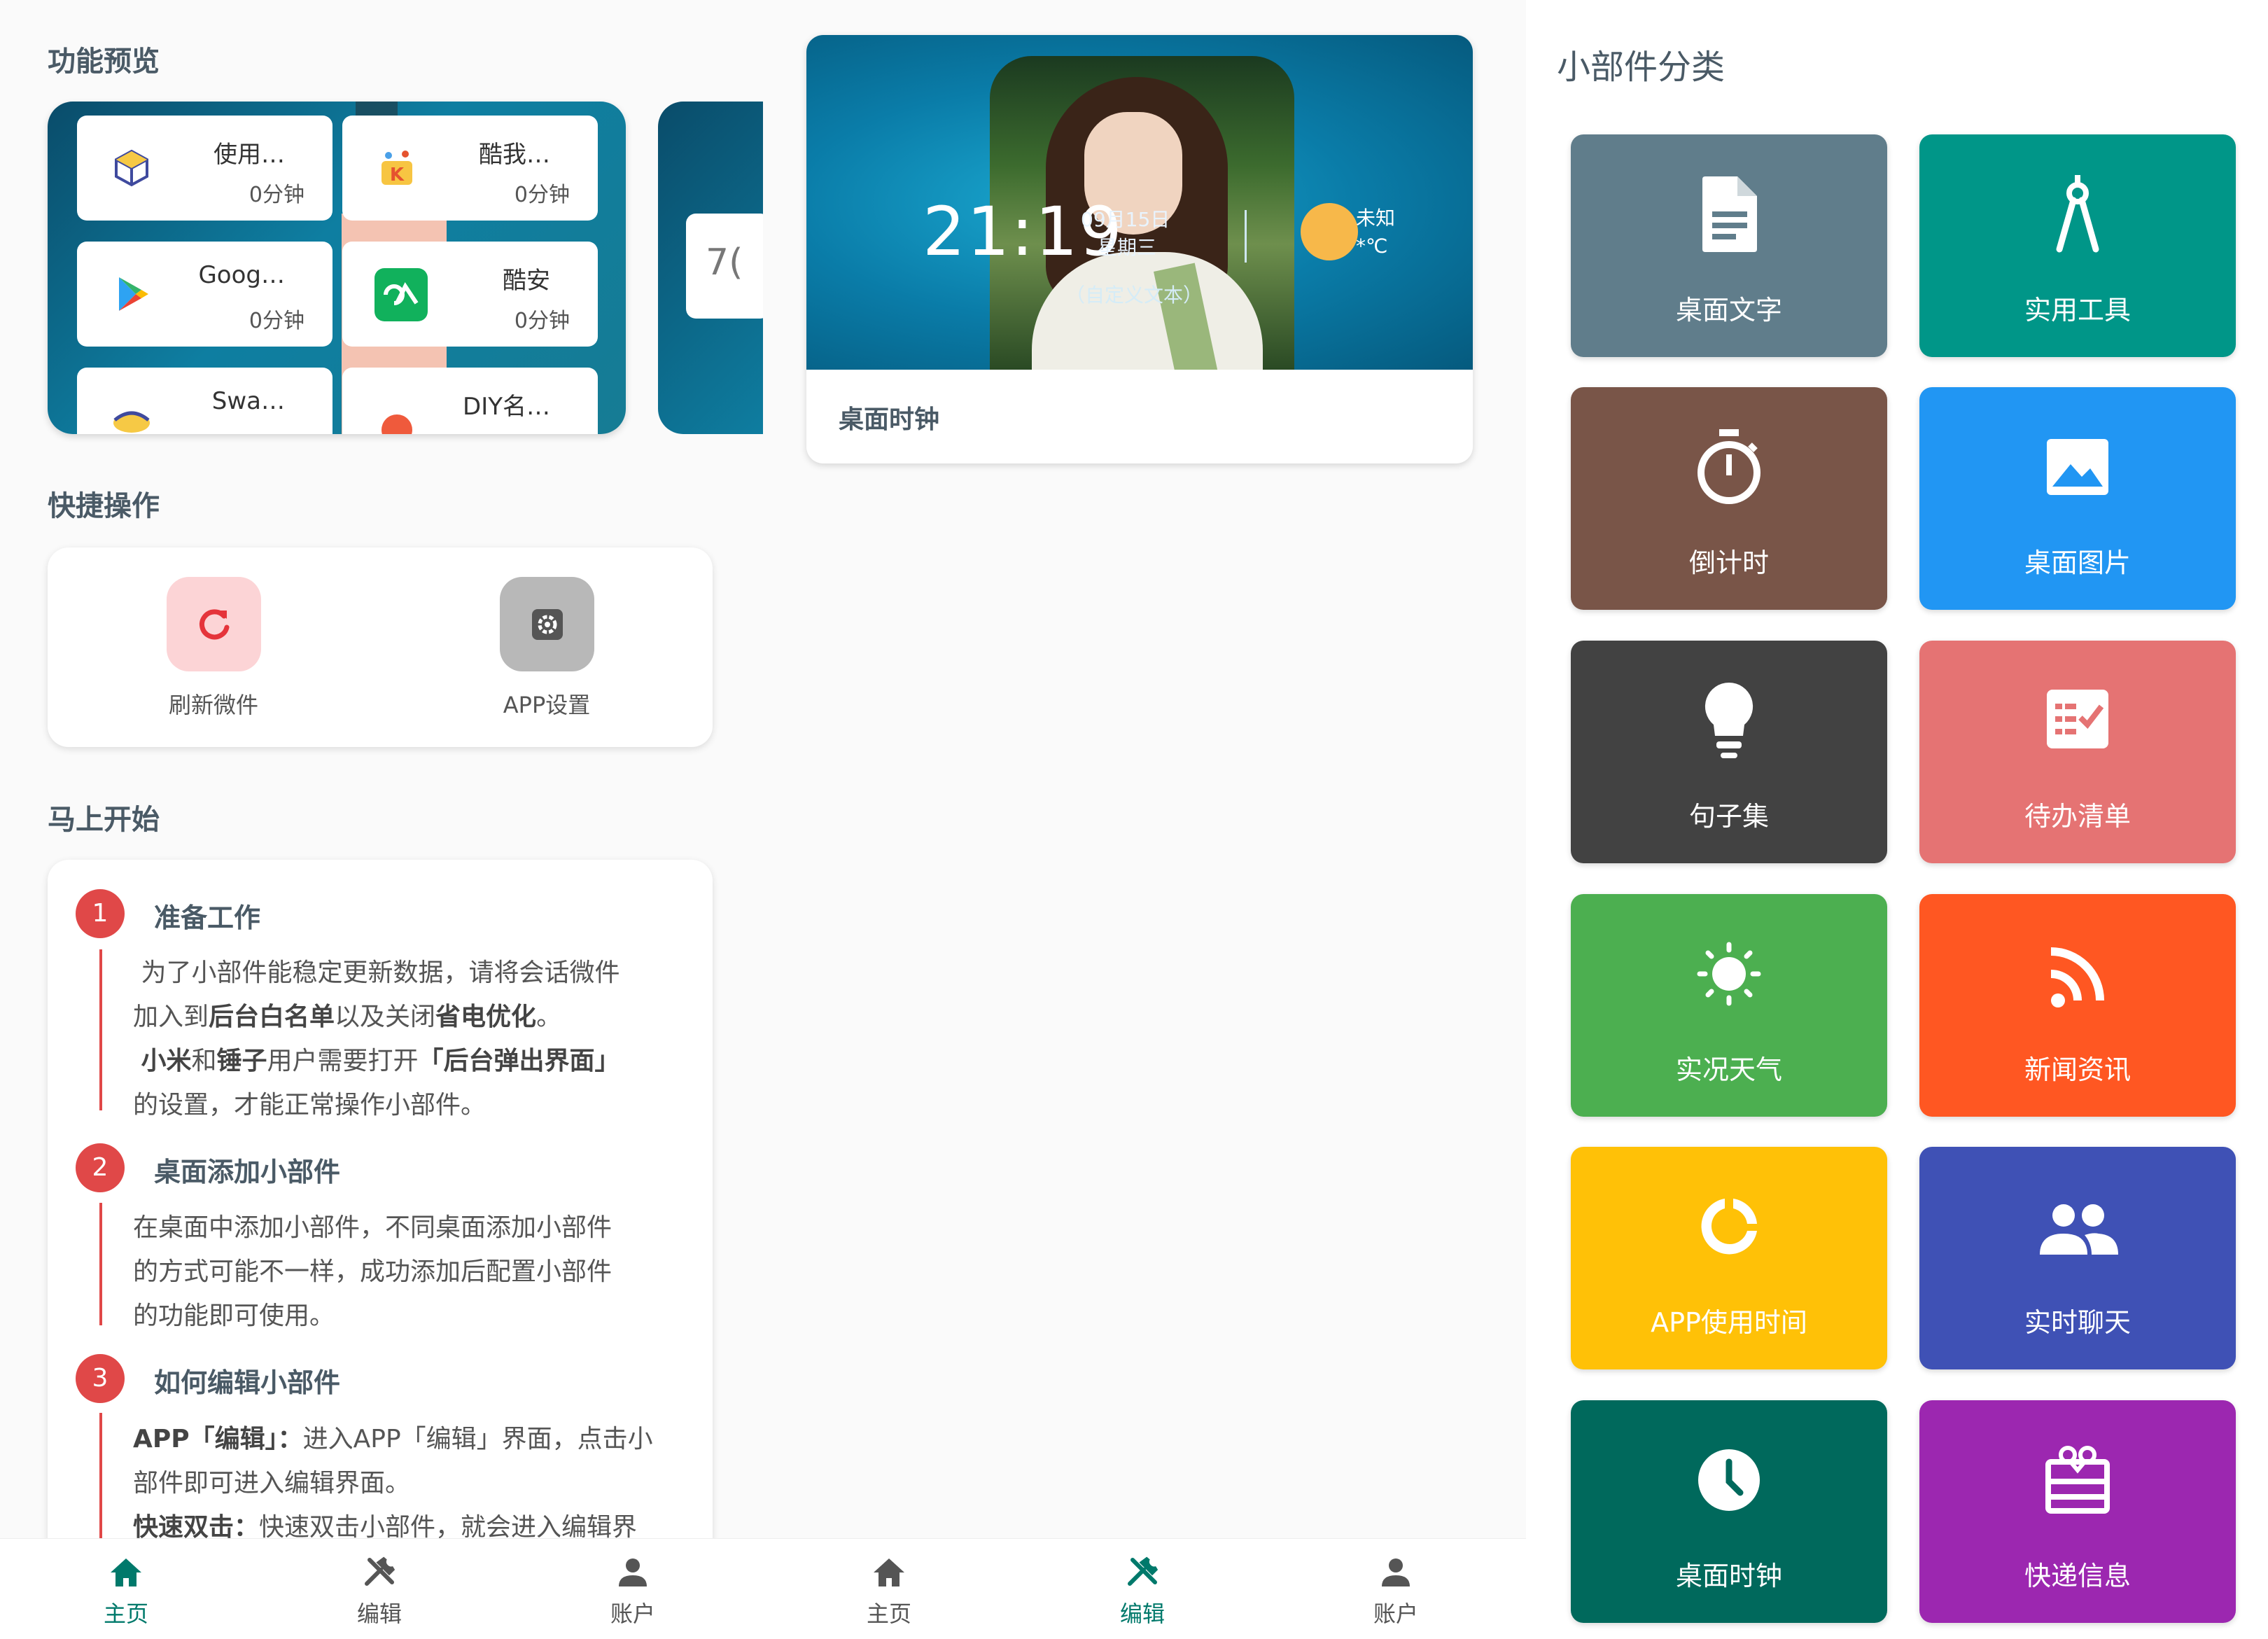  What do you see at coordinates (1729, 246) in the screenshot?
I see `category-desktop-text: 桌面文字` at bounding box center [1729, 246].